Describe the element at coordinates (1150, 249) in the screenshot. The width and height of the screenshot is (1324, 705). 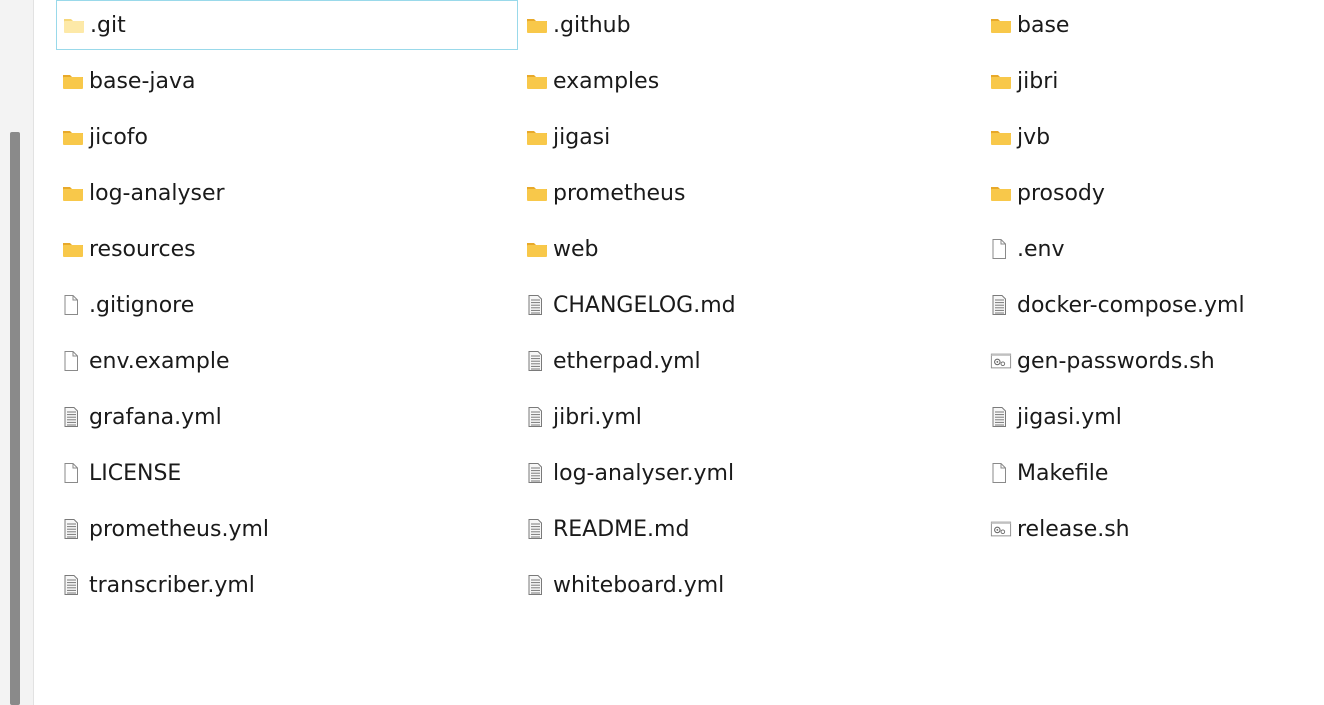
I see `file-list-item: .env` at that location.